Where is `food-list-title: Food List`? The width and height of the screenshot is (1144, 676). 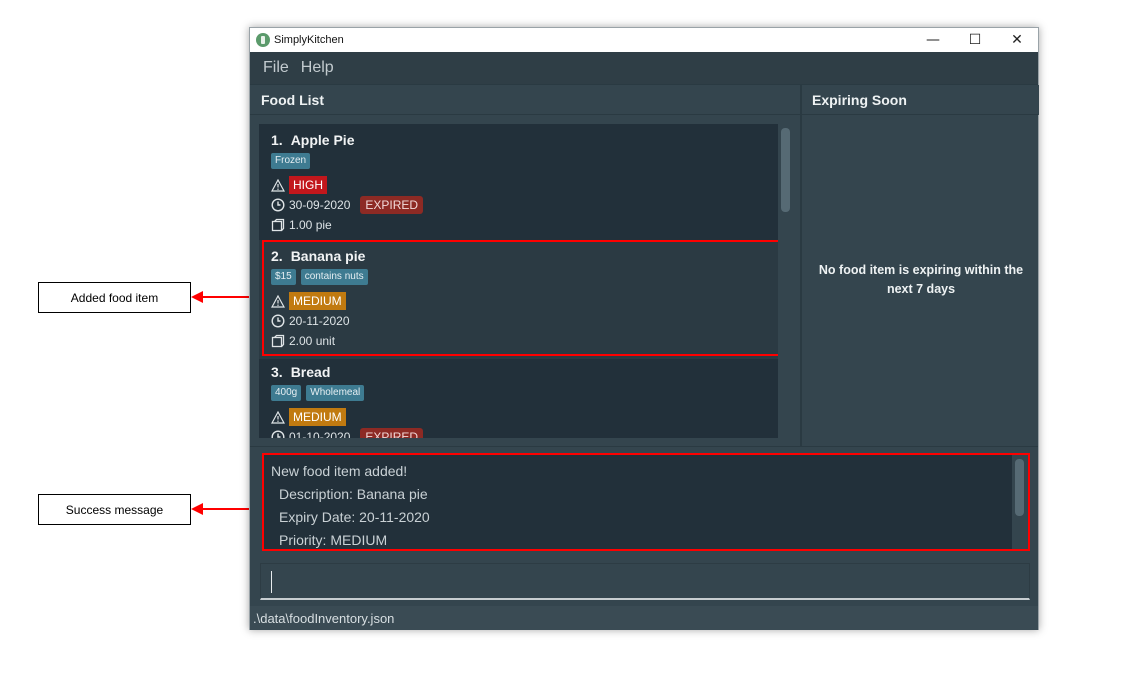 food-list-title: Food List is located at coordinates (292, 100).